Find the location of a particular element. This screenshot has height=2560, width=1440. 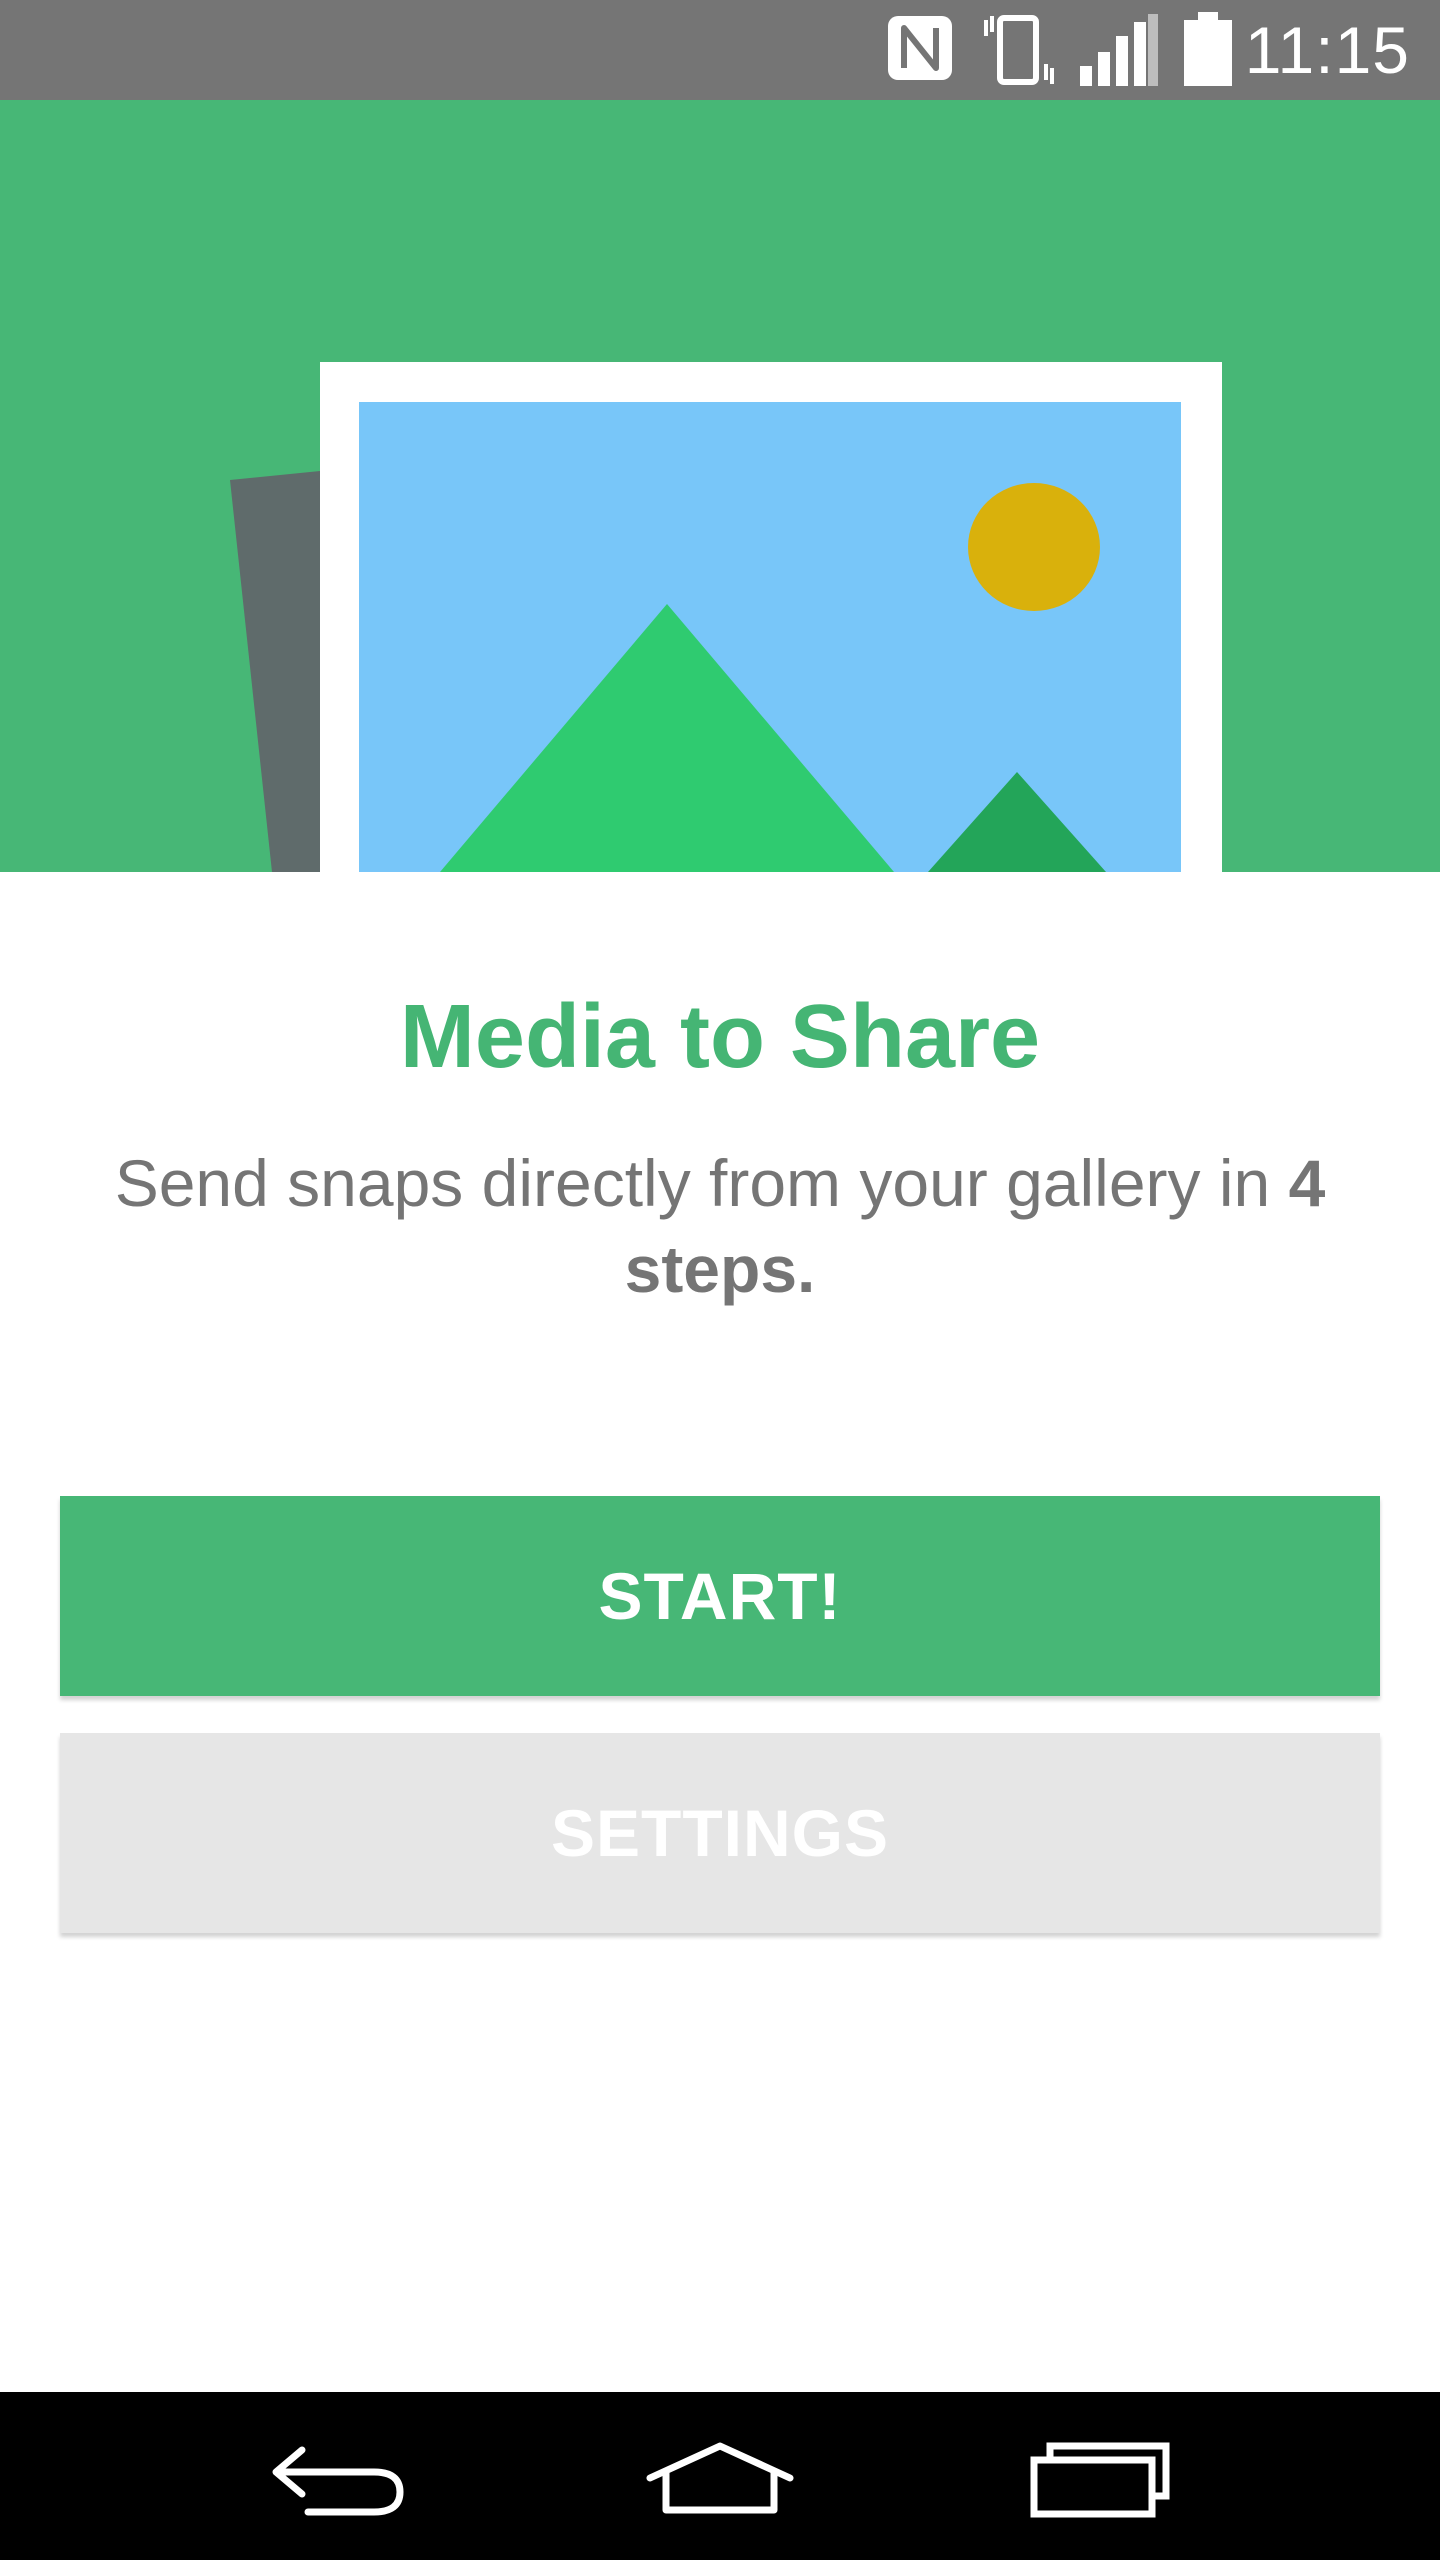

status-time: 11:15 is located at coordinates (1327, 50).